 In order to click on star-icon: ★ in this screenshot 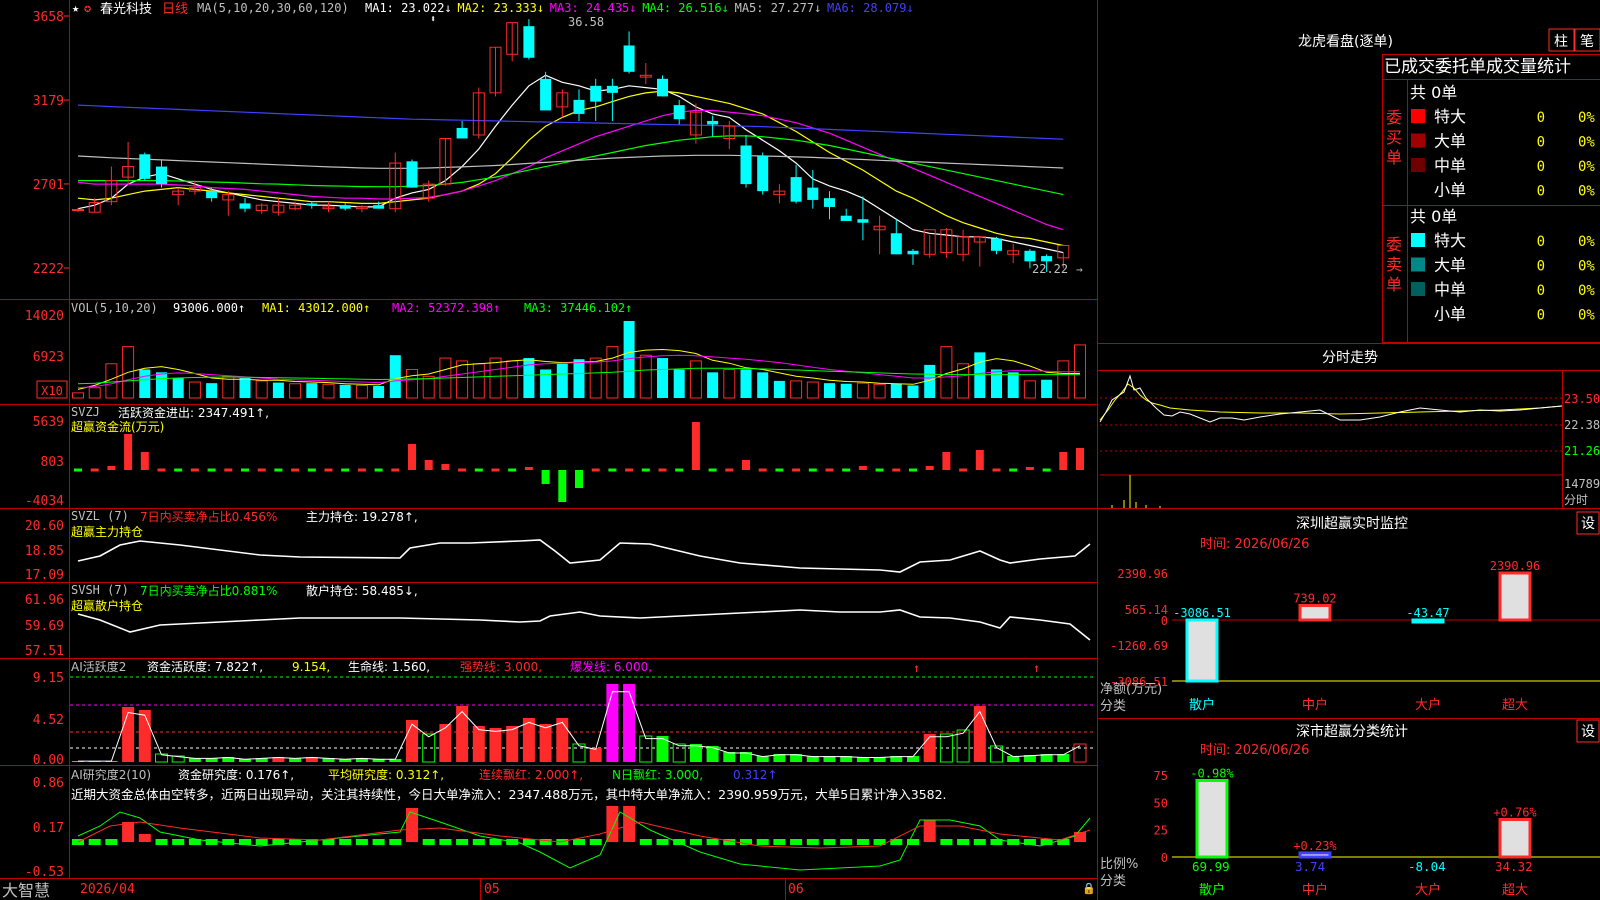, I will do `click(75, 8)`.